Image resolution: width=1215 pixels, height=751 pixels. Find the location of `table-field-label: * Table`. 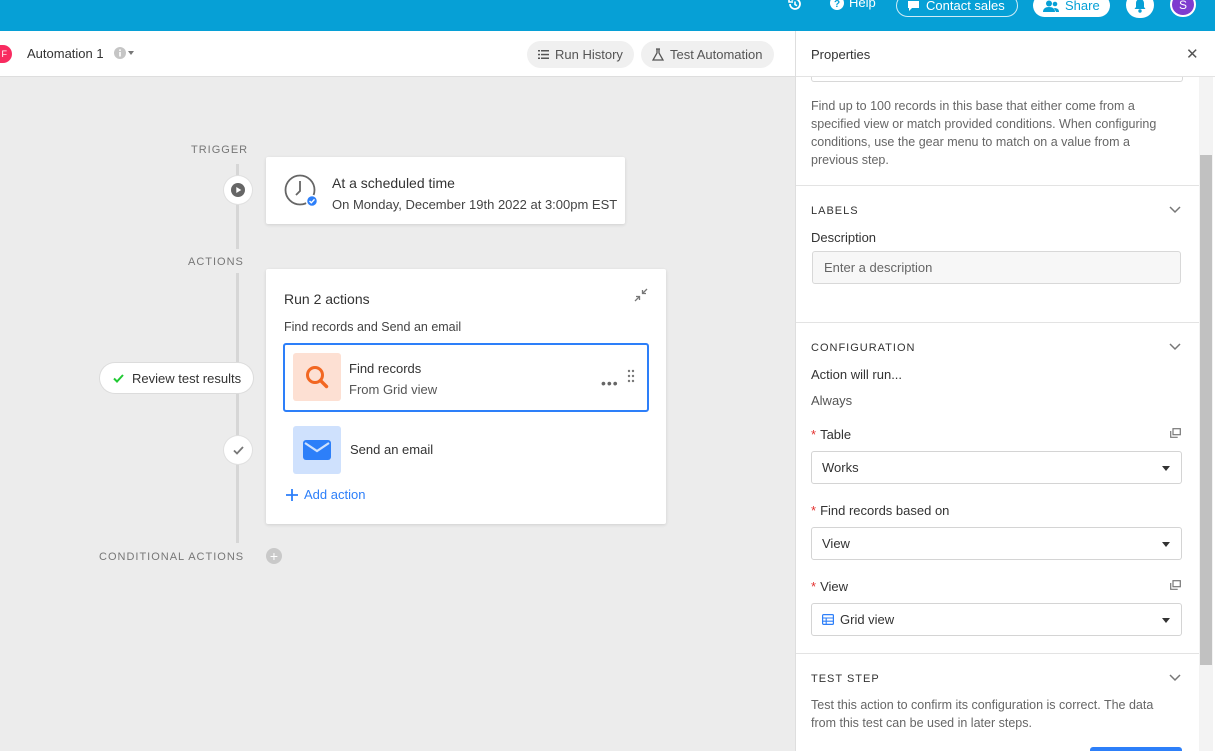

table-field-label: * Table is located at coordinates (831, 434).